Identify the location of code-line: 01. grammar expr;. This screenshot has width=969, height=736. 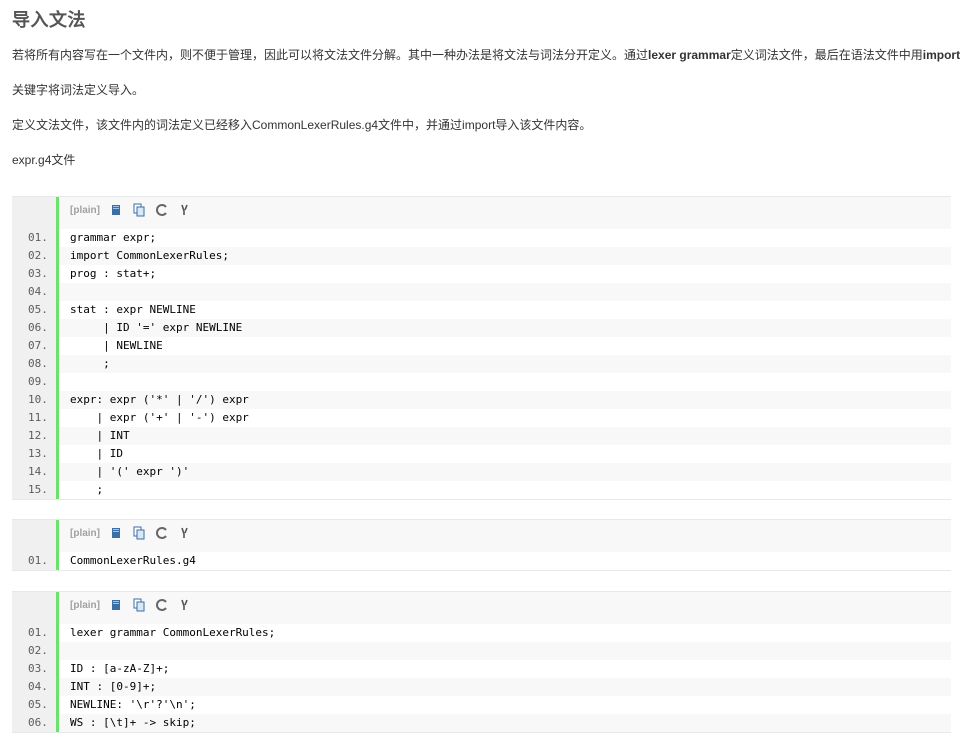
(481, 238).